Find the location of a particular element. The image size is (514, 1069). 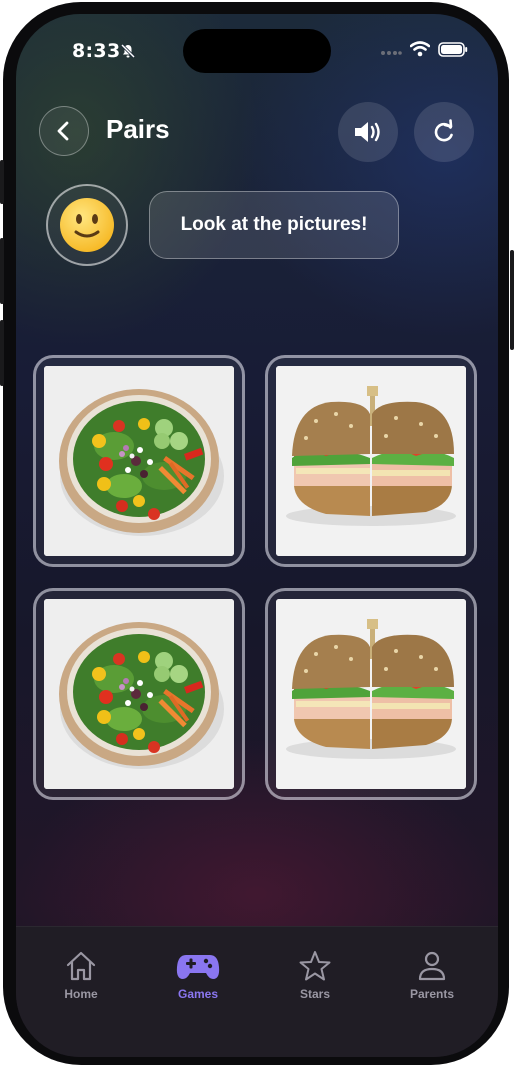

page-title: Pairs is located at coordinates (138, 129).